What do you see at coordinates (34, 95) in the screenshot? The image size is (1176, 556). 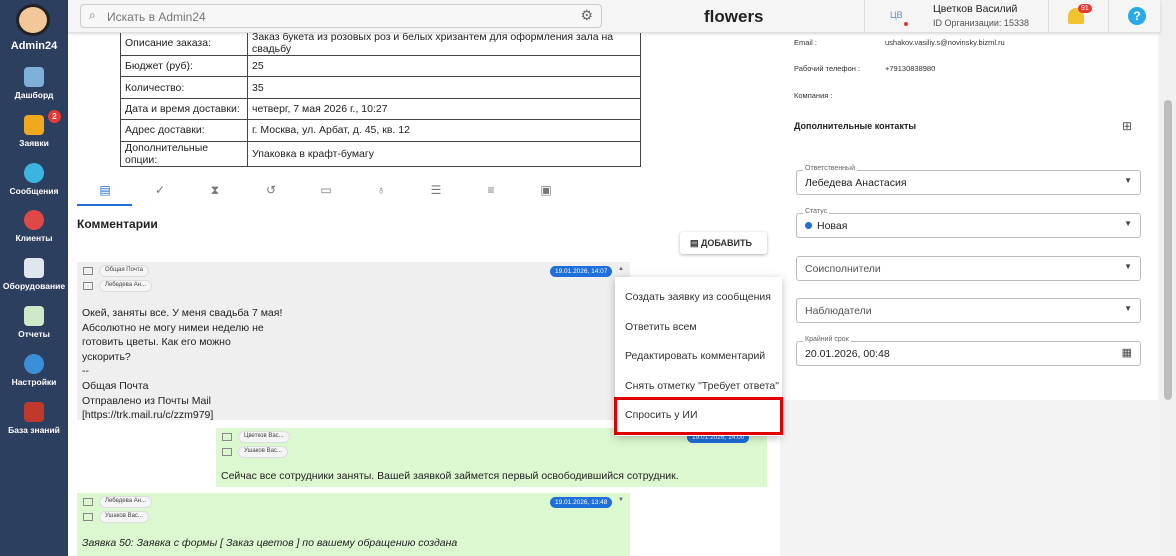 I see `label: Дашборд` at bounding box center [34, 95].